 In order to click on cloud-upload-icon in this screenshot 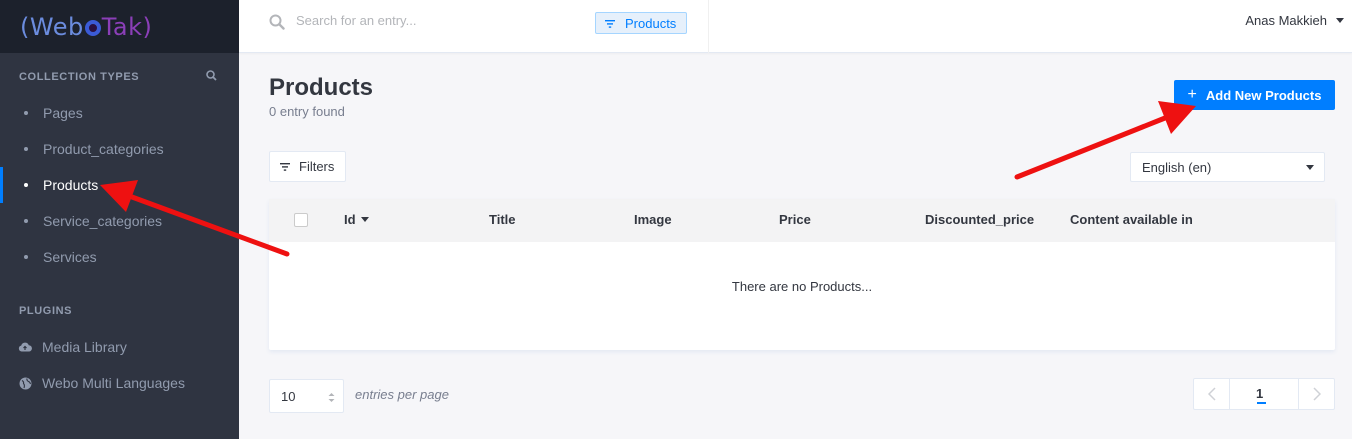, I will do `click(25, 347)`.